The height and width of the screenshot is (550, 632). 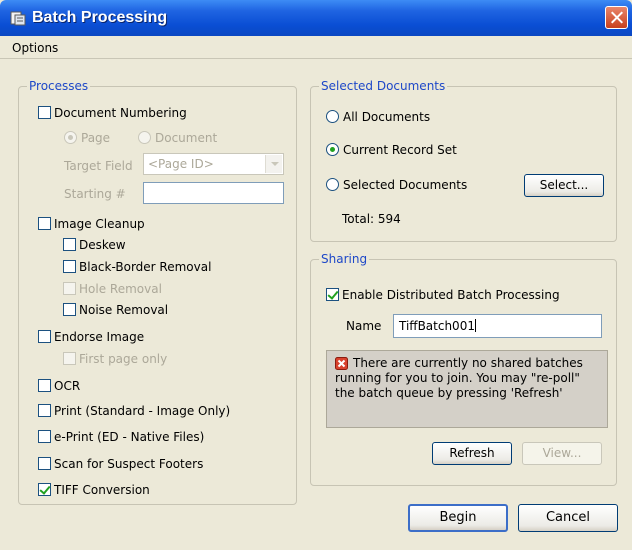 I want to click on document-radio: Document, so click(x=177, y=139).